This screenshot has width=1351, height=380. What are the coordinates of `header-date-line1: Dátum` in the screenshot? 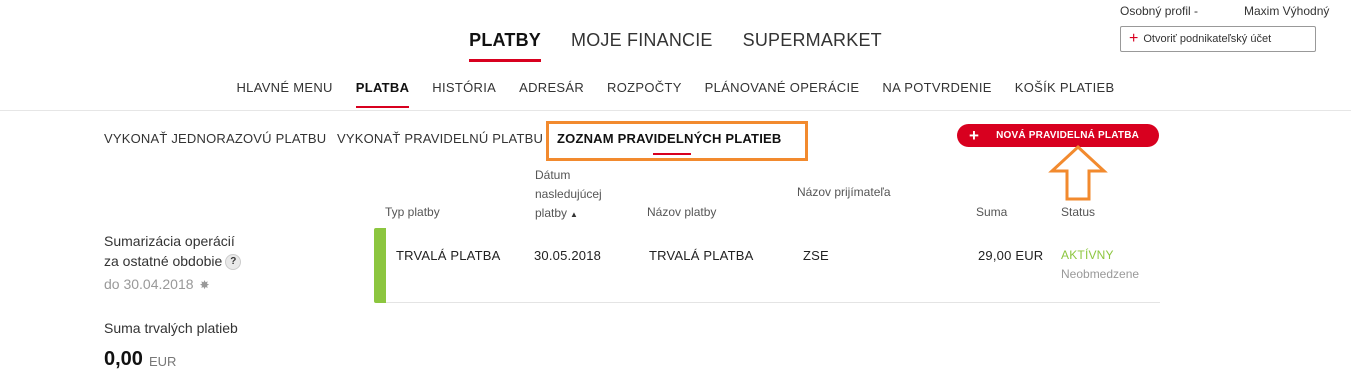 It's located at (553, 175).